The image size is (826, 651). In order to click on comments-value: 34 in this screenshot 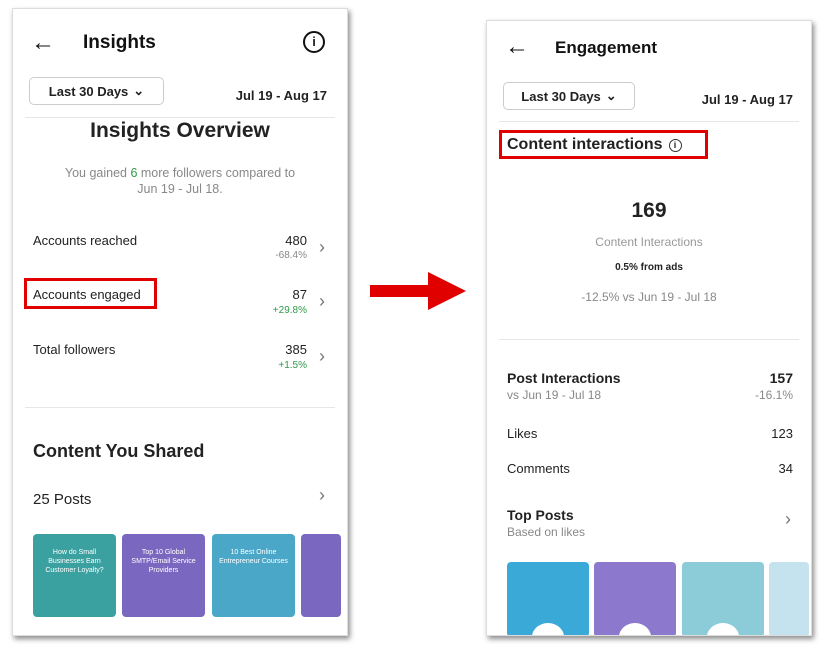, I will do `click(785, 468)`.